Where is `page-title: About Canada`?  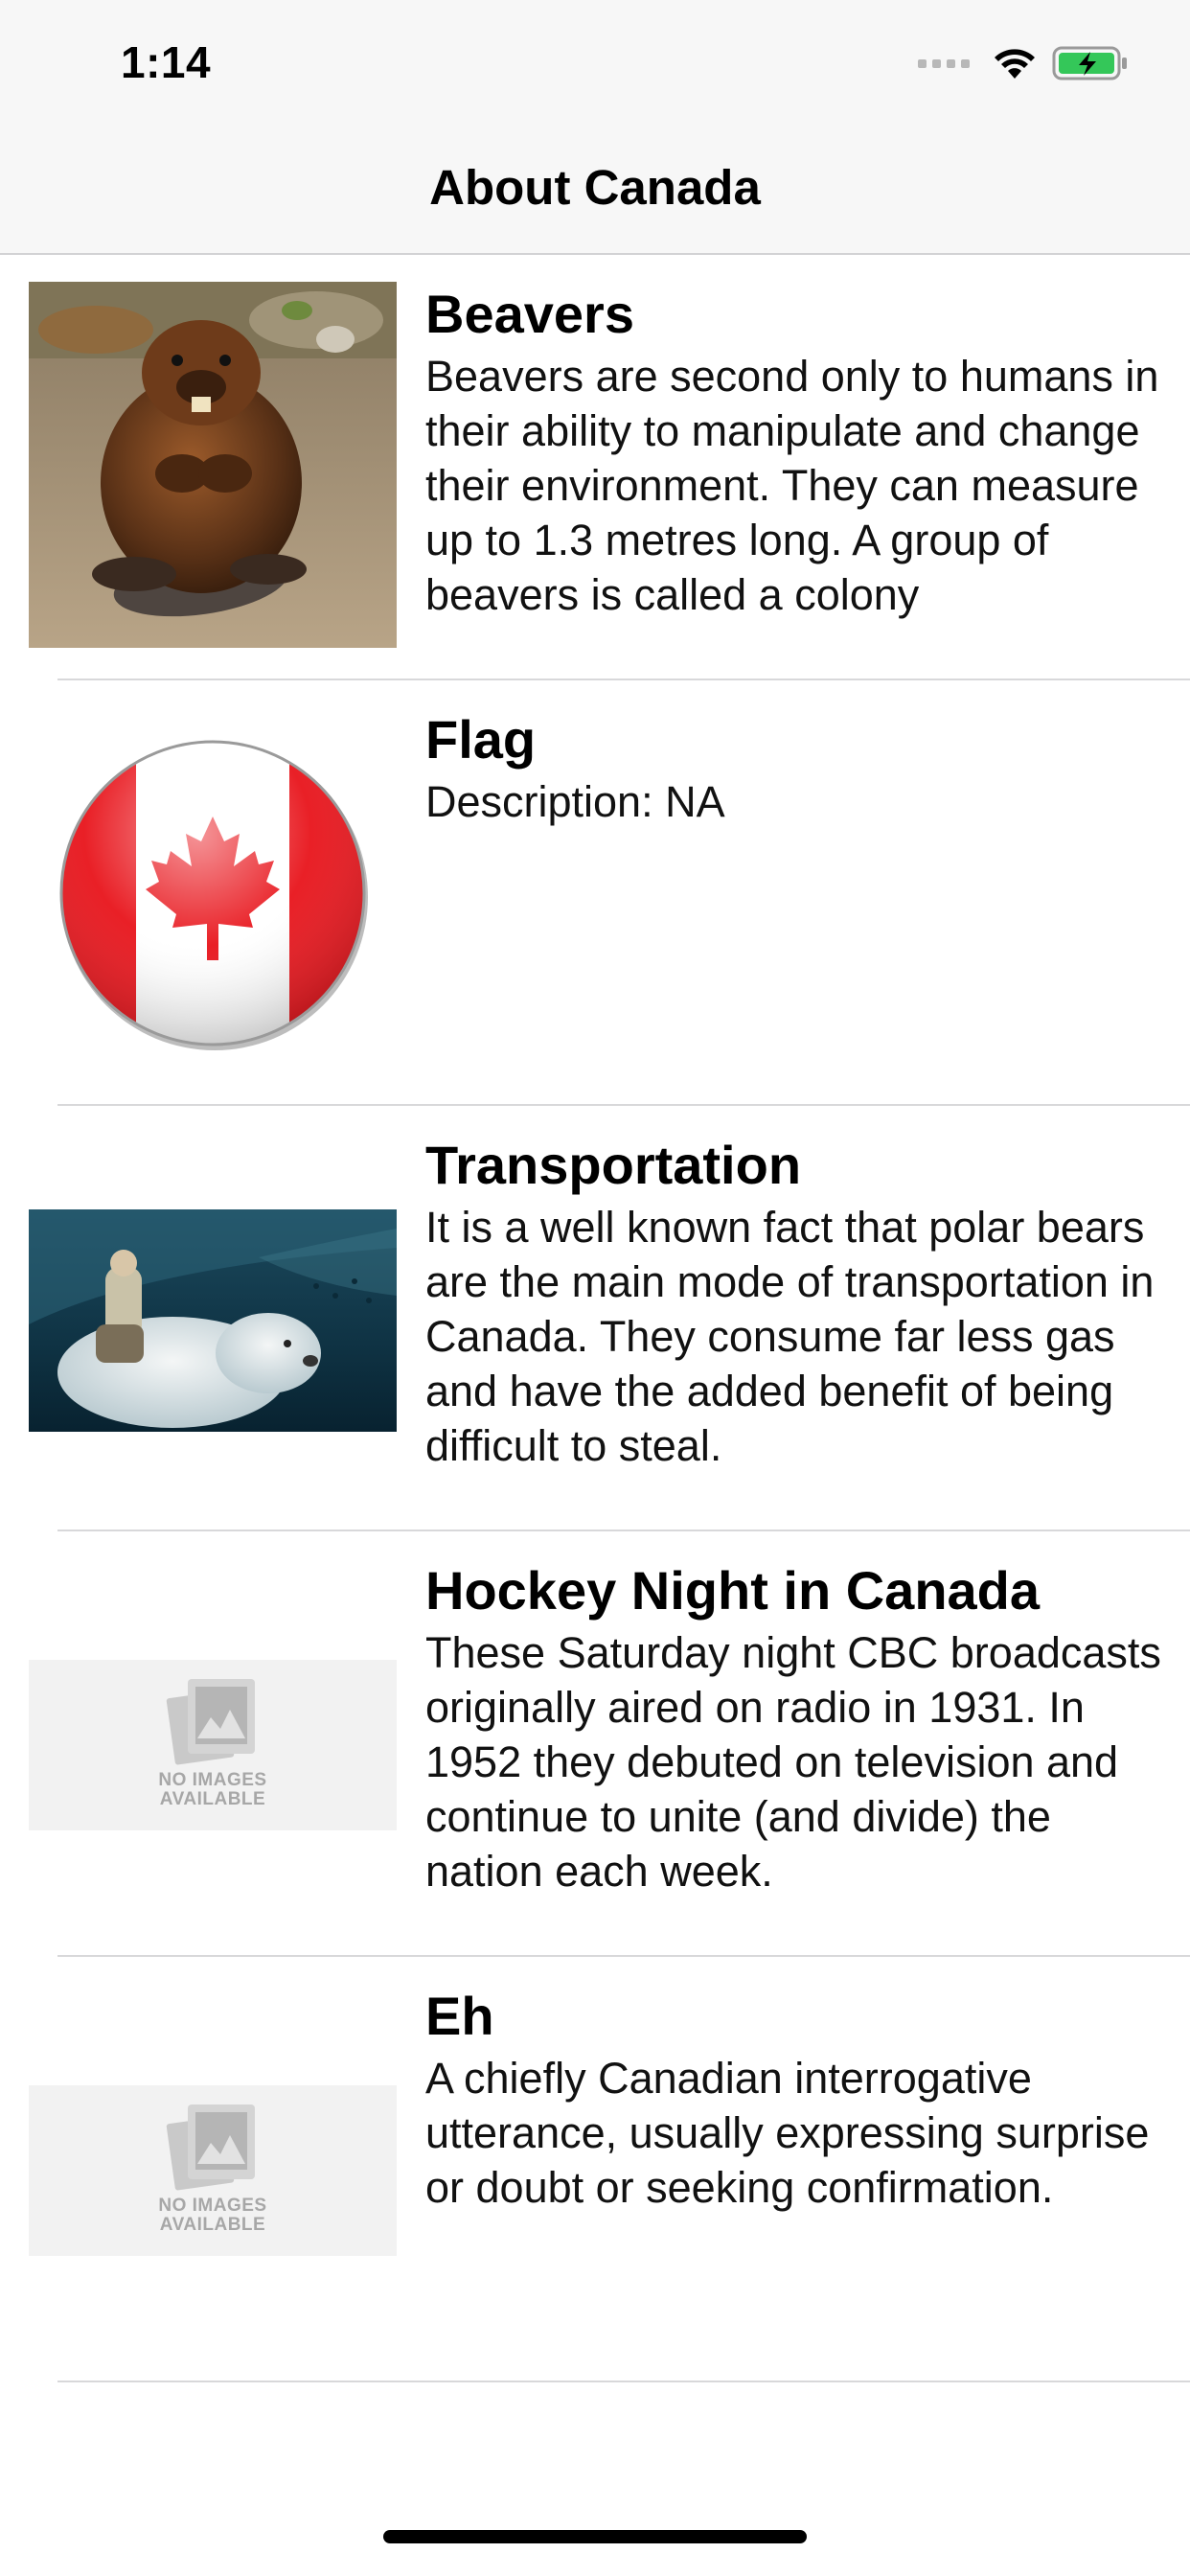 page-title: About Canada is located at coordinates (595, 187).